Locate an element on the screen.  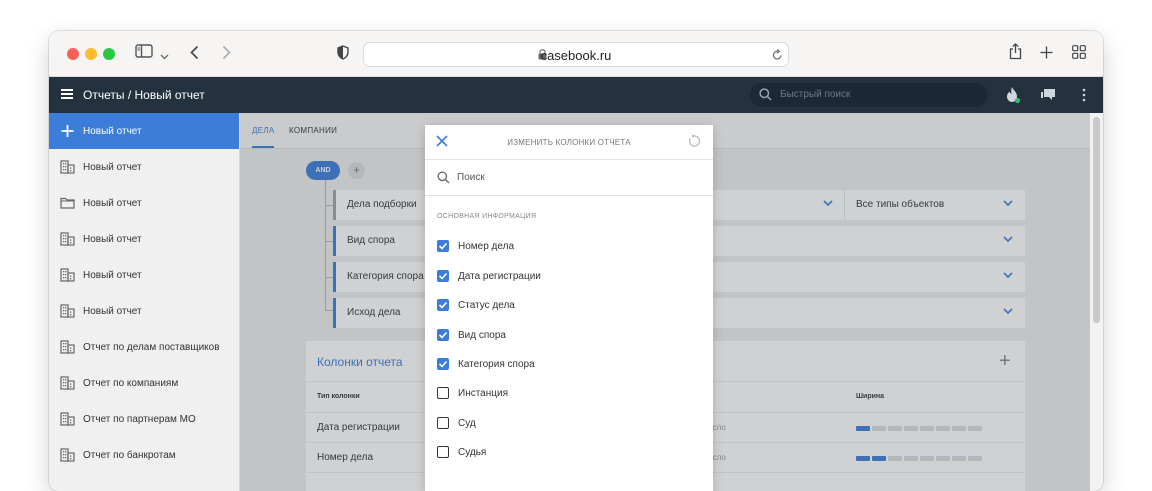
chat-icon is located at coordinates (1048, 97).